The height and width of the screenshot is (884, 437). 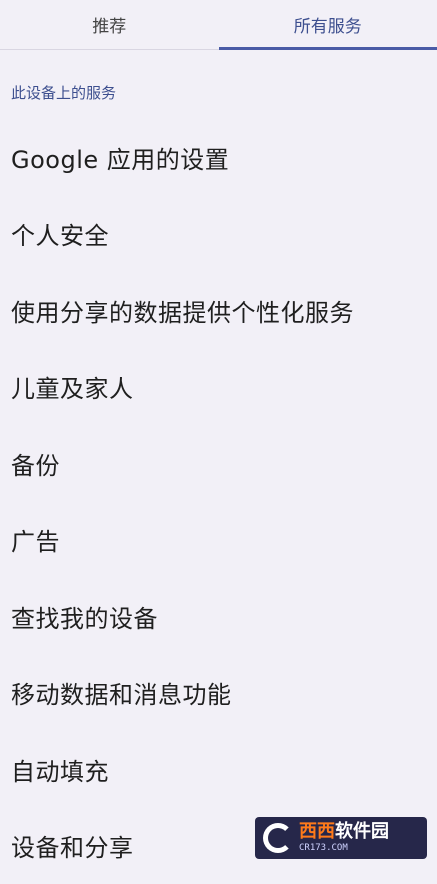 I want to click on section-header: 此设备上的服务, so click(x=63, y=92).